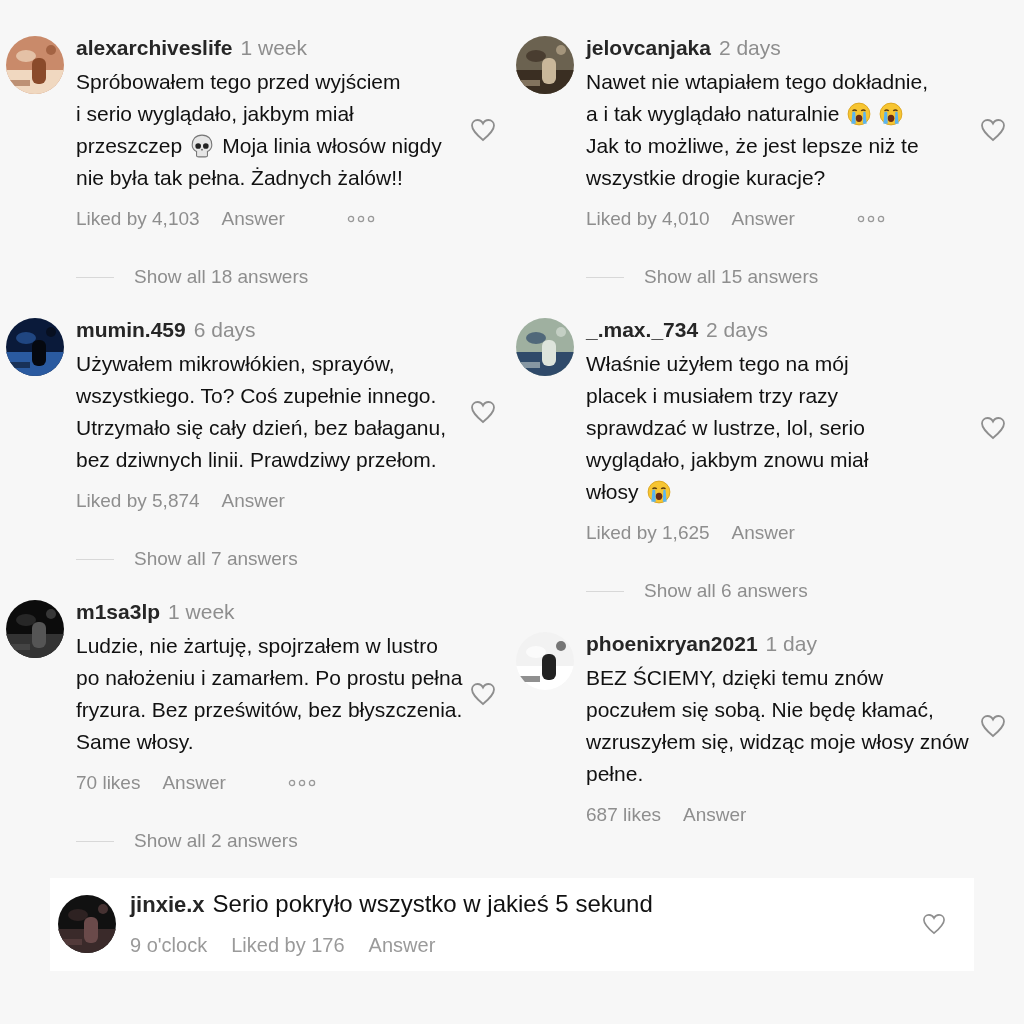 The width and height of the screenshot is (1024, 1024). Describe the element at coordinates (238, 82) in the screenshot. I see `comment-text: Spróbowałem tego przed wyjściem` at that location.